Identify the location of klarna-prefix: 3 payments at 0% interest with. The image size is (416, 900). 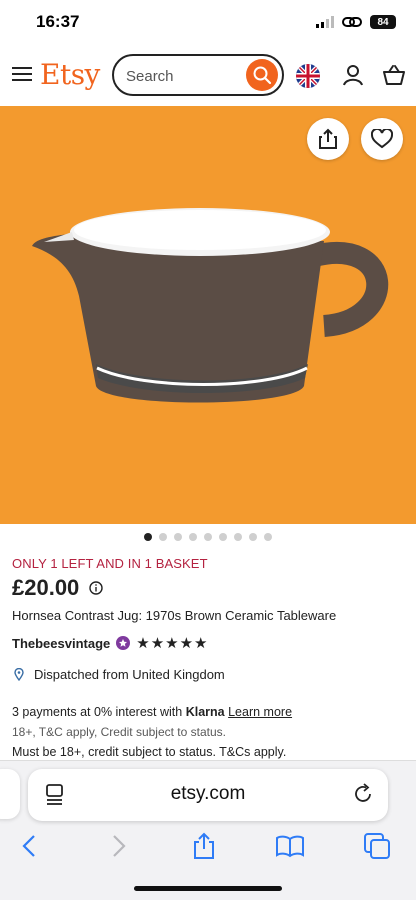
(97, 712).